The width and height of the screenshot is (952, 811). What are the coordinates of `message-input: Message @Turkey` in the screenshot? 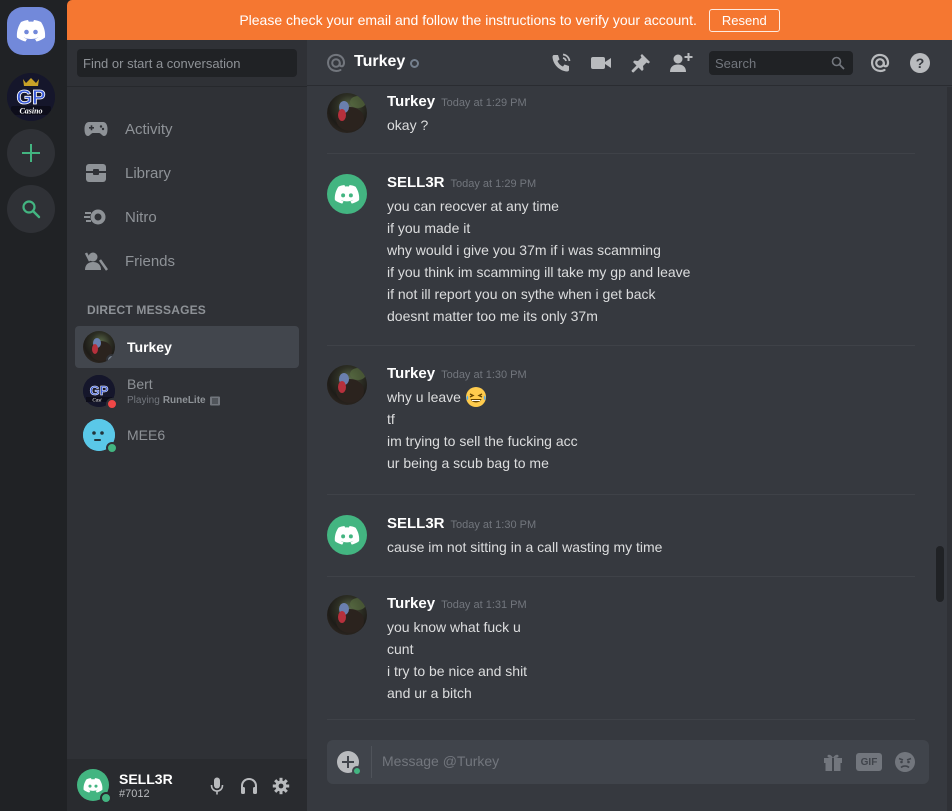 It's located at (440, 761).